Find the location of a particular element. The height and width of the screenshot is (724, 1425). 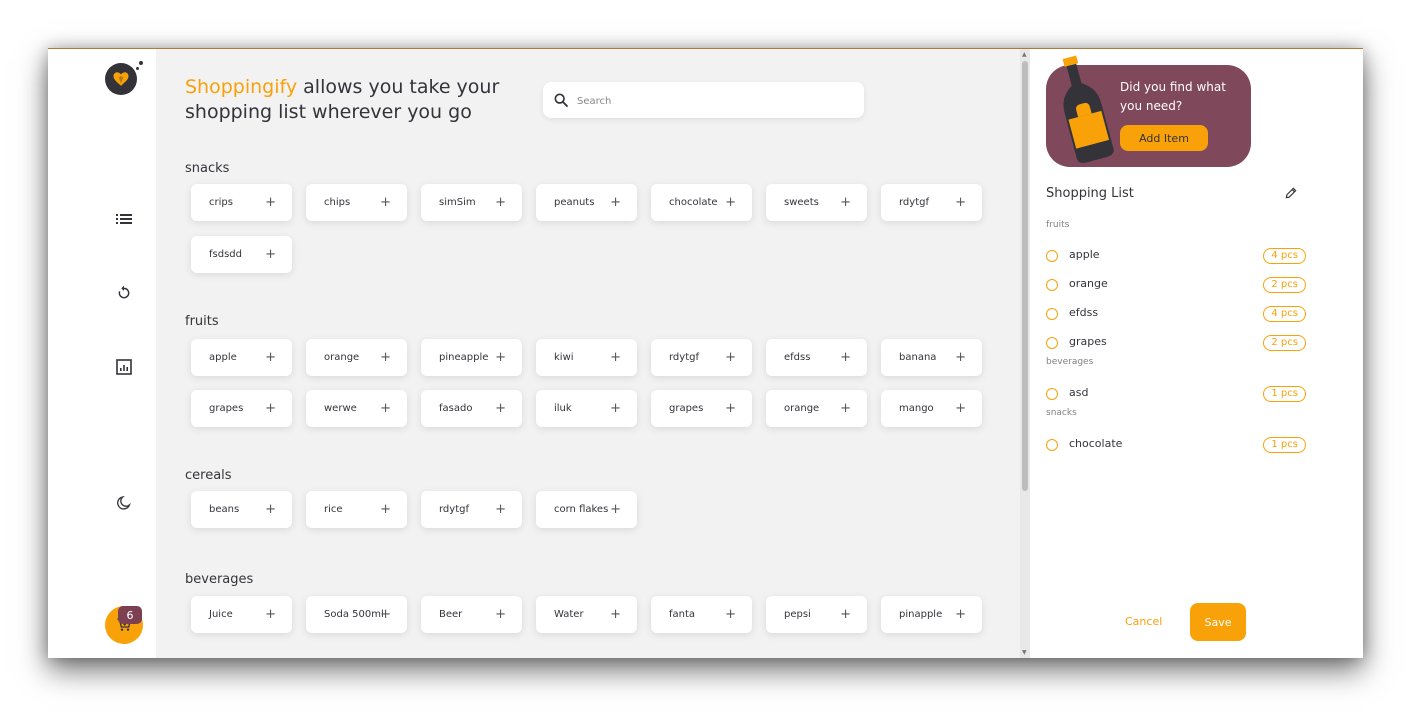

item-card: fsdsdd + is located at coordinates (241, 254).